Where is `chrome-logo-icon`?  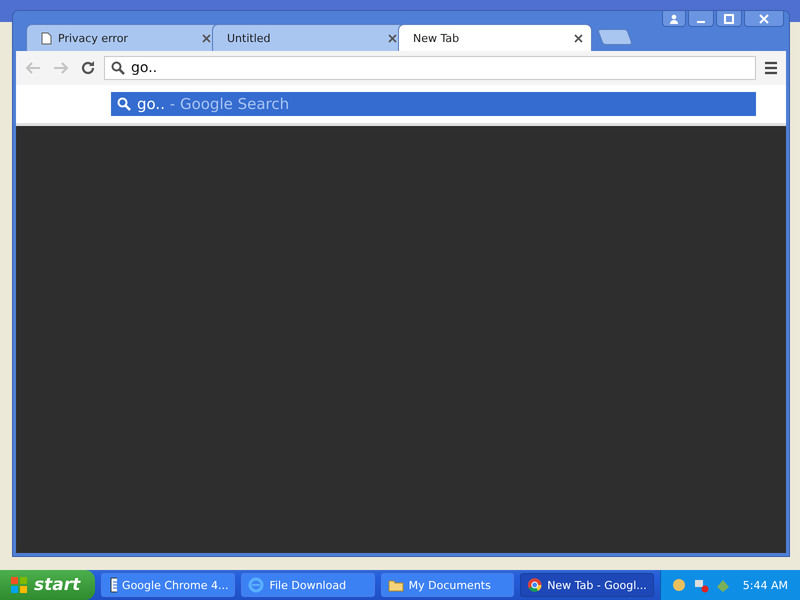
chrome-logo-icon is located at coordinates (534, 585).